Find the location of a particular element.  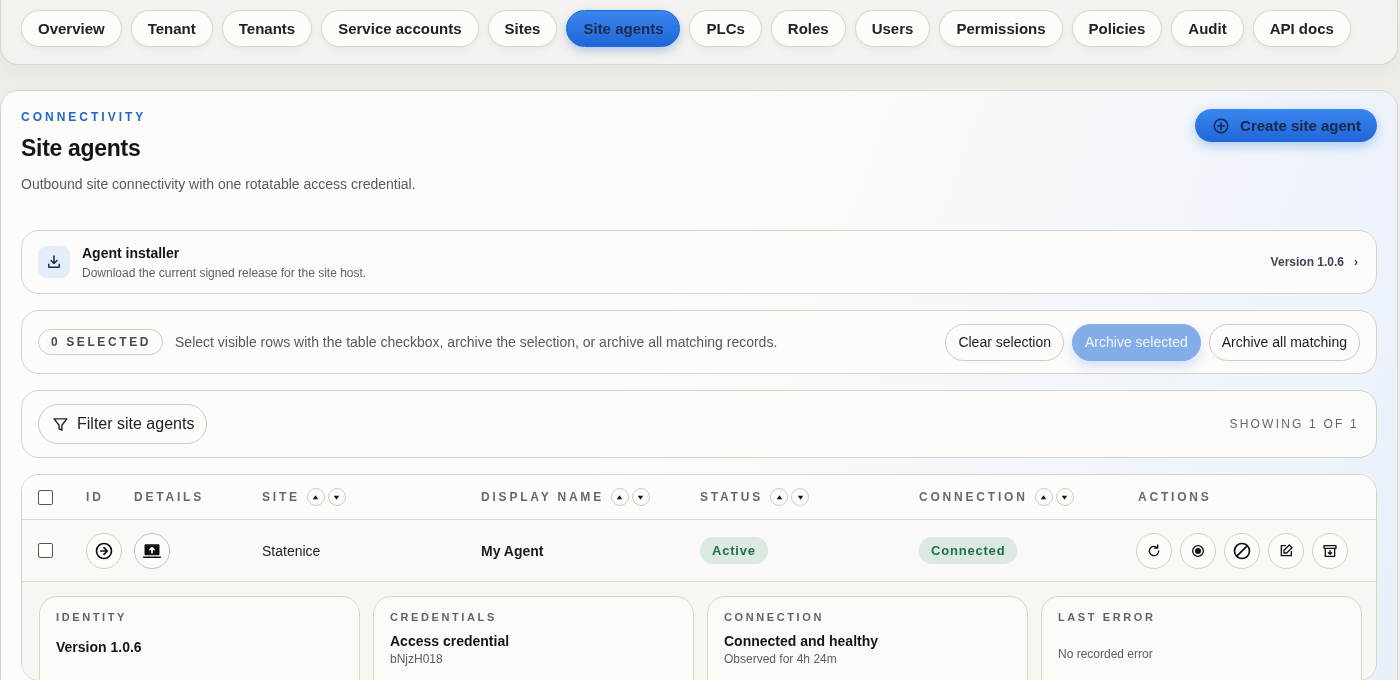

column-header: STATUS is located at coordinates (732, 497).